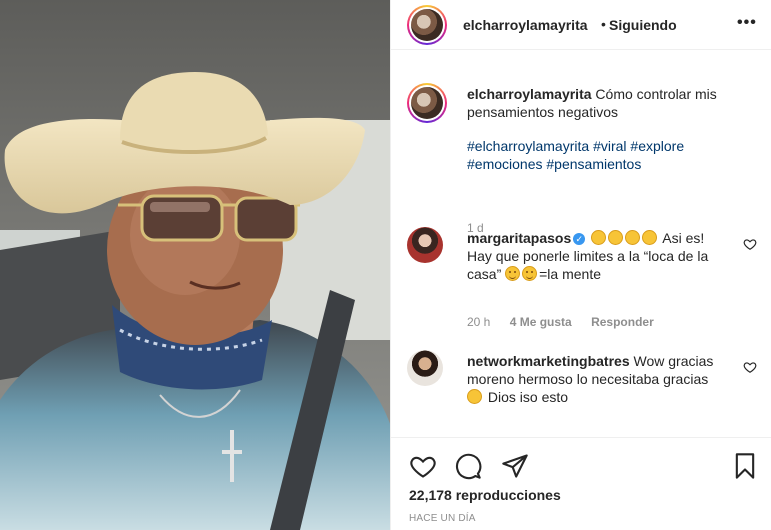 The image size is (771, 530). Describe the element at coordinates (530, 273) in the screenshot. I see `wink-face-emoji-icon` at that location.